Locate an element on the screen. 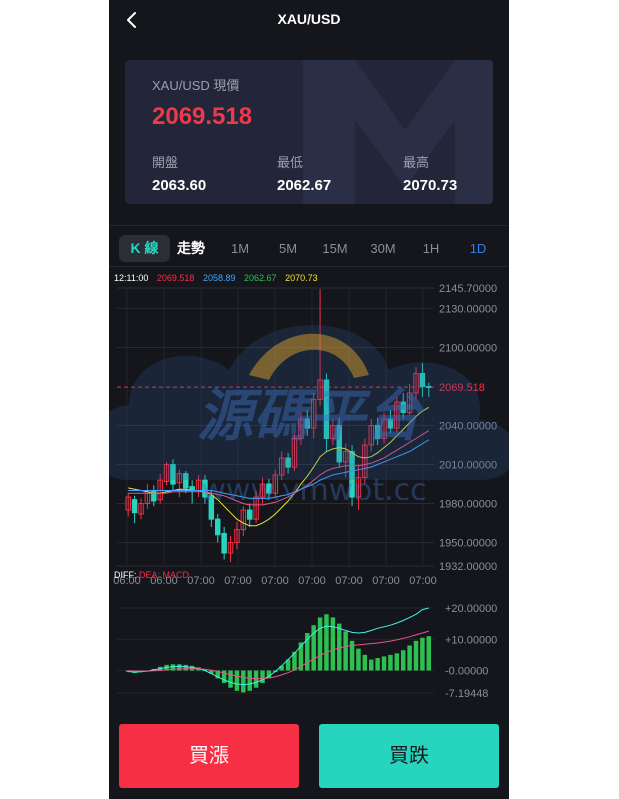  chart-tabs: K 線 走勢 1M 5M 15M 30M 1H 1D is located at coordinates (309, 248).